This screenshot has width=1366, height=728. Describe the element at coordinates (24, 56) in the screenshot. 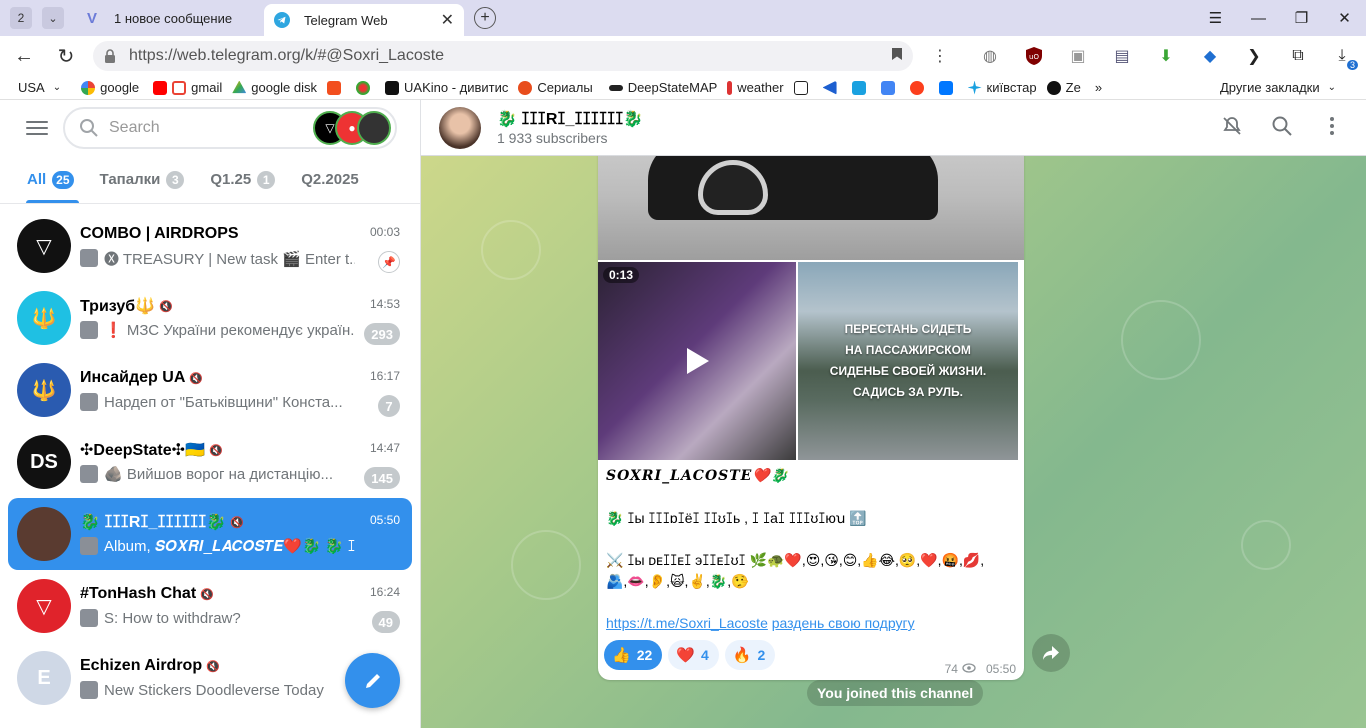

I see `back-arrow-icon: ←` at that location.